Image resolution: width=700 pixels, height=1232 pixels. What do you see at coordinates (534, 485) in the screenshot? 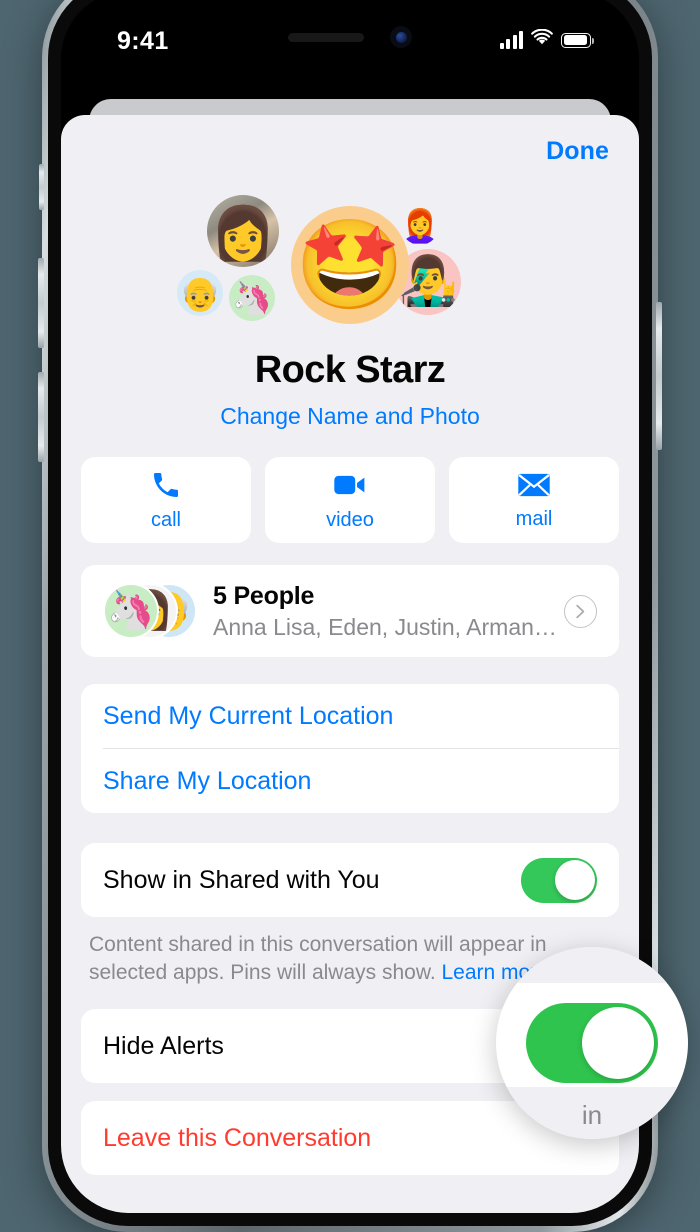
I see `envelope-icon` at bounding box center [534, 485].